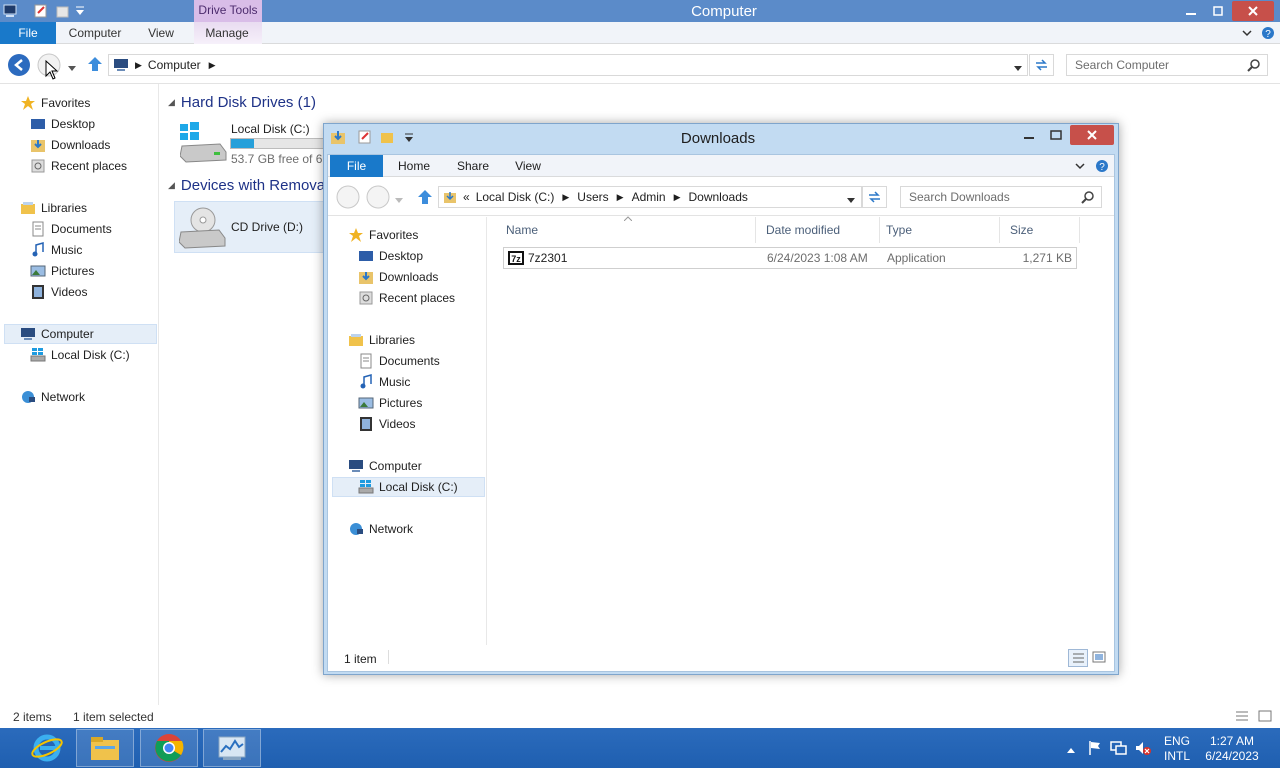  Describe the element at coordinates (47, 749) in the screenshot. I see `internet-explorer-icon` at that location.